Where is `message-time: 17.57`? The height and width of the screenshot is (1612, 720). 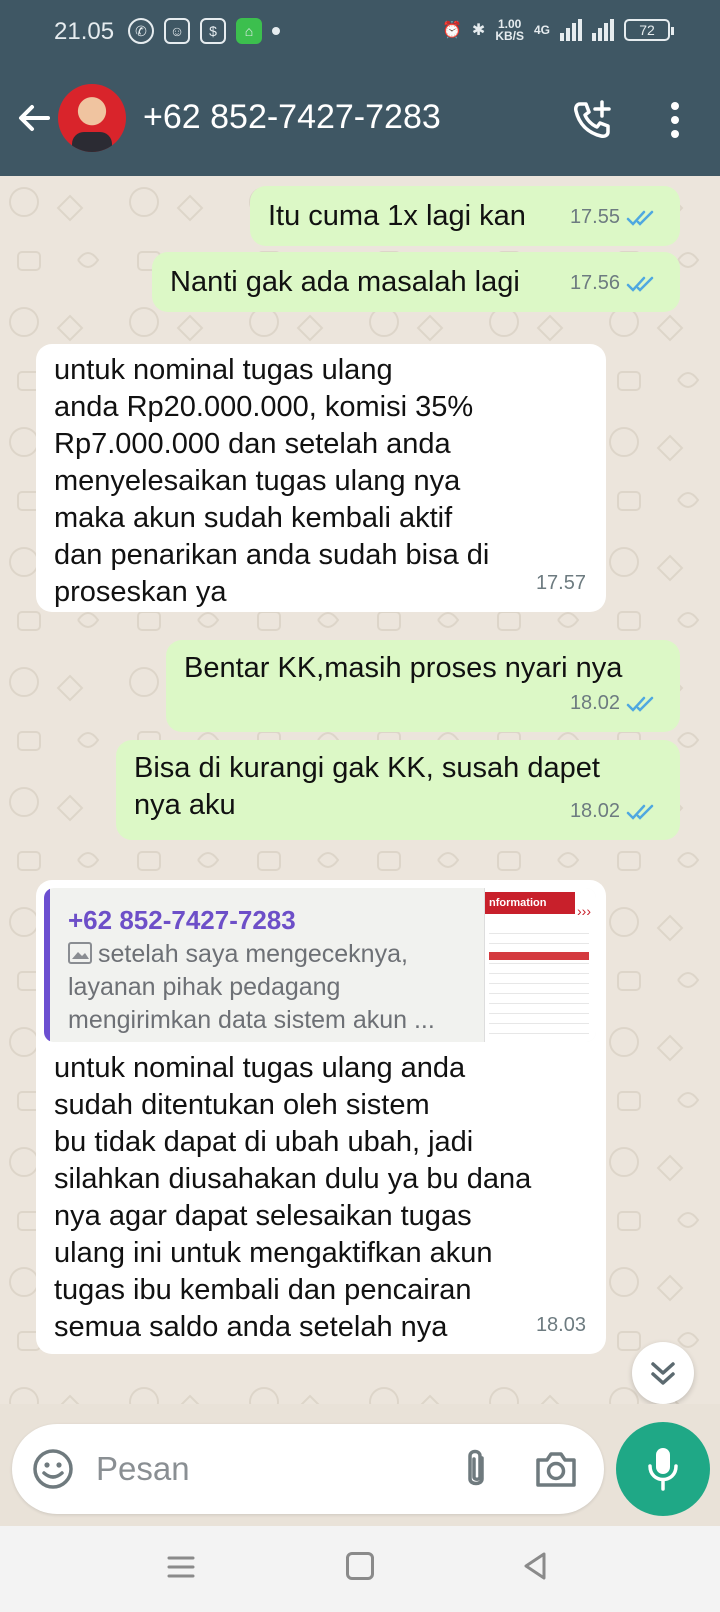
message-time: 17.57 is located at coordinates (560, 583).